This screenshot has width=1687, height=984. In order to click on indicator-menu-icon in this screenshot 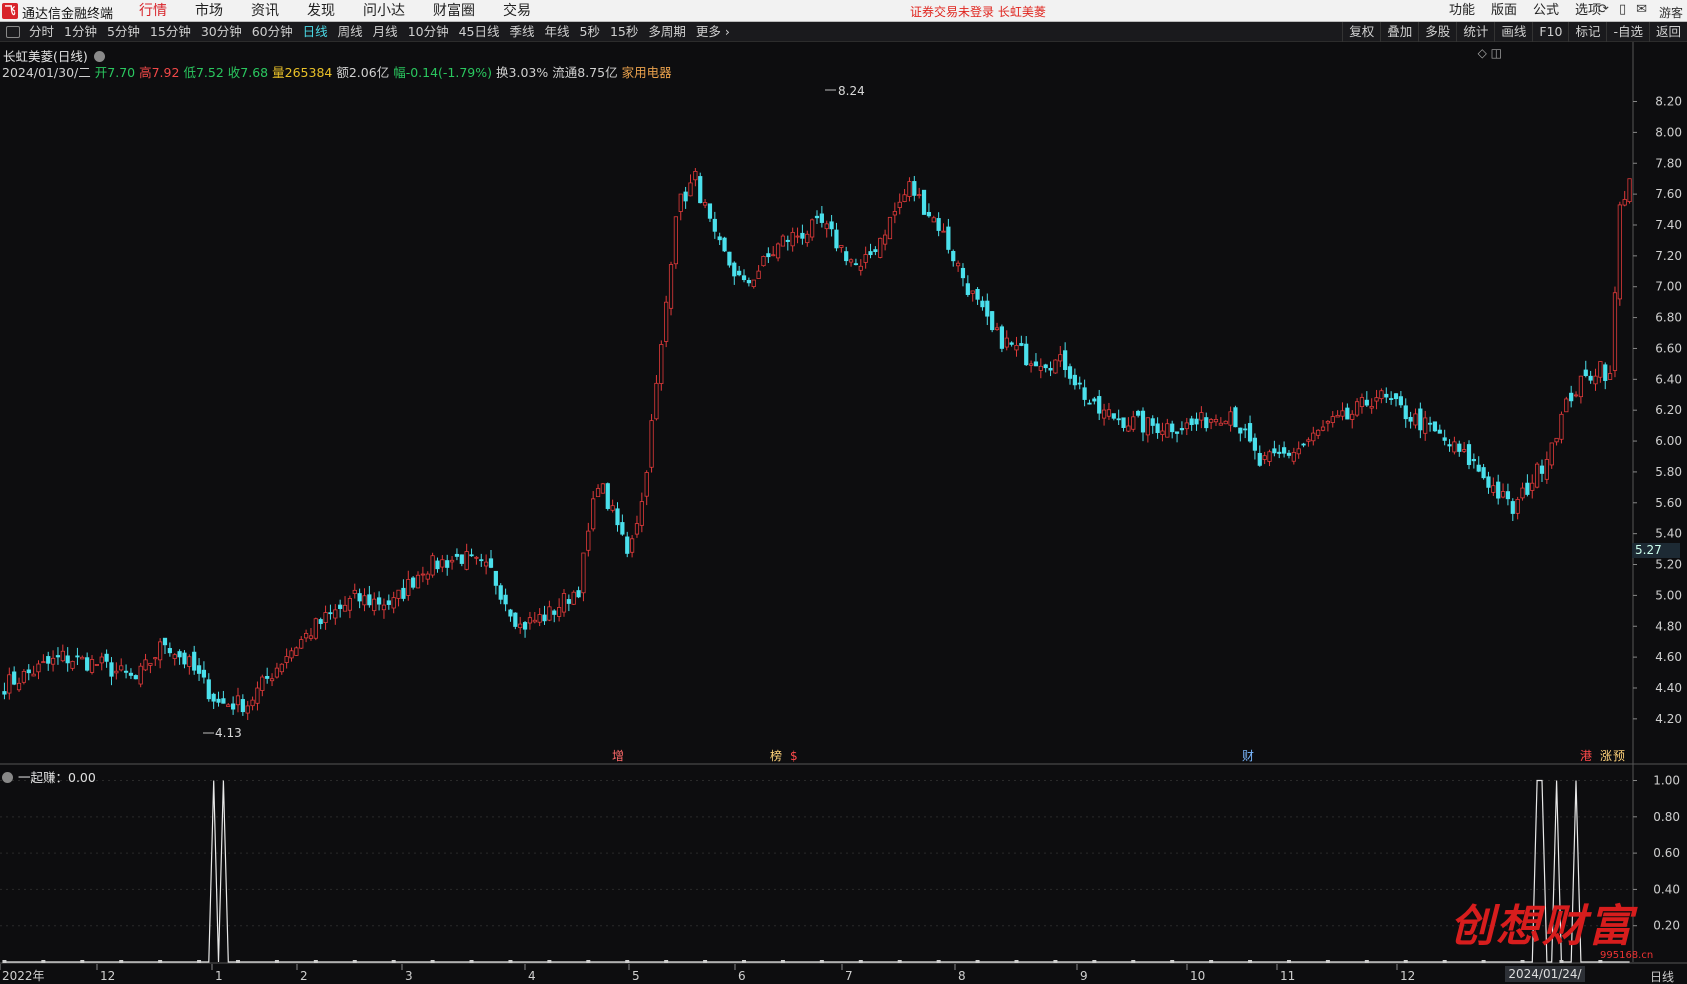, I will do `click(7, 777)`.